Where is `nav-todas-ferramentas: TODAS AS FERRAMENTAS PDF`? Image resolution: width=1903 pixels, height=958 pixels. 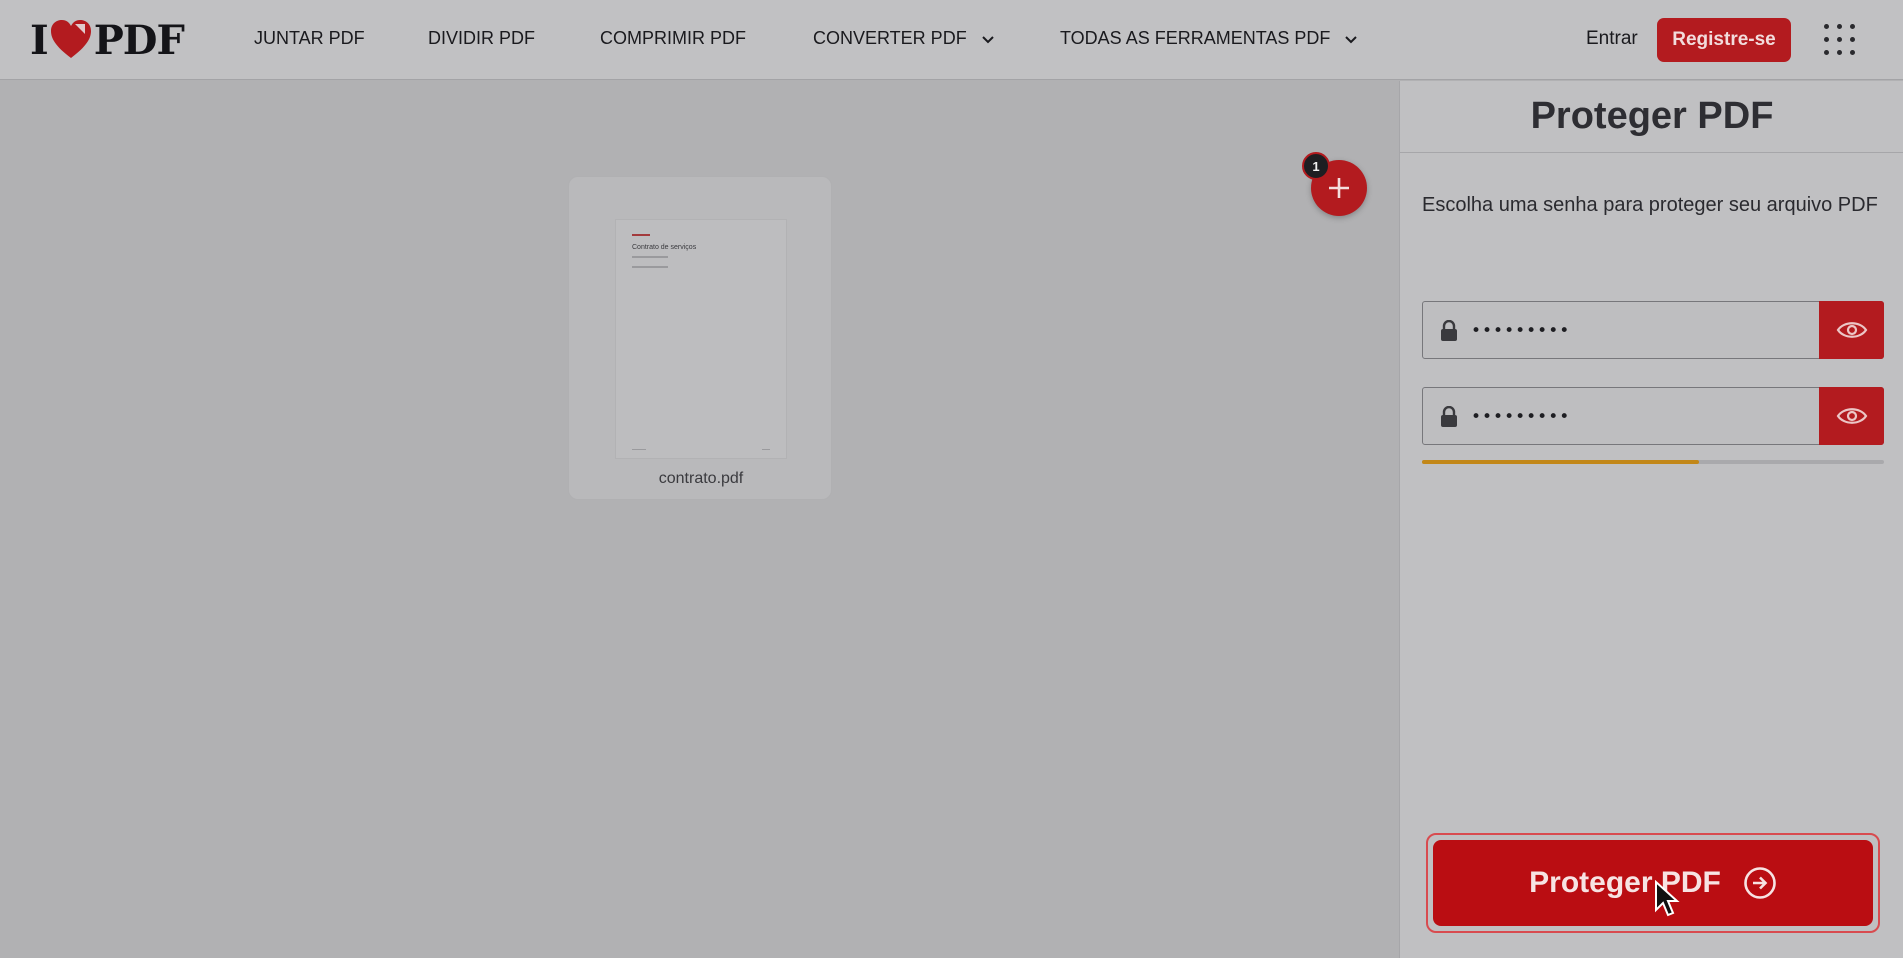 nav-todas-ferramentas: TODAS AS FERRAMENTAS PDF is located at coordinates (1209, 38).